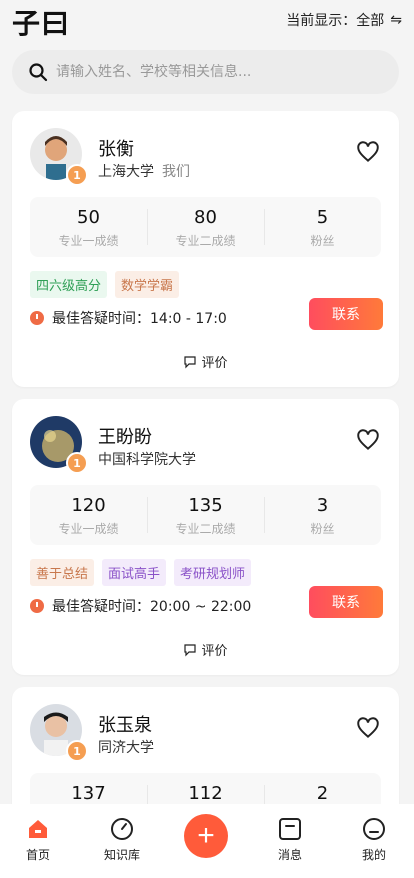  I want to click on tag-list: 四六级高分 数学学霸, so click(105, 284).